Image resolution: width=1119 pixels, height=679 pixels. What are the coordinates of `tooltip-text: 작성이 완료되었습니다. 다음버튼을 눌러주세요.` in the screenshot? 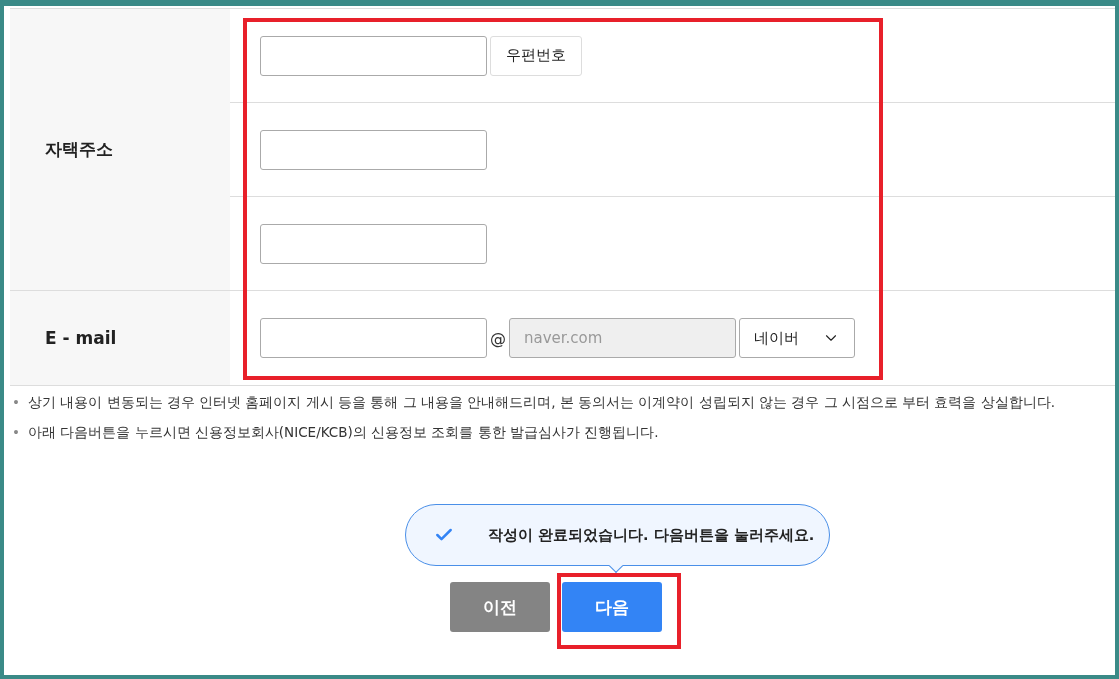 It's located at (651, 535).